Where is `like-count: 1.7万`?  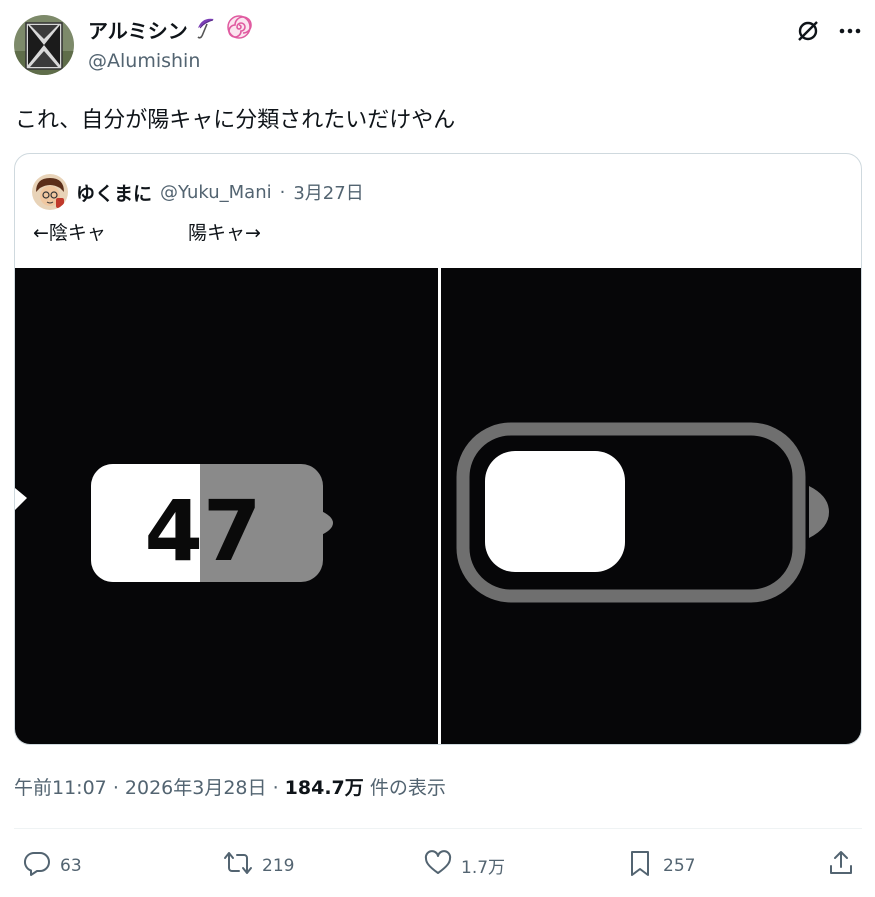 like-count: 1.7万 is located at coordinates (483, 868).